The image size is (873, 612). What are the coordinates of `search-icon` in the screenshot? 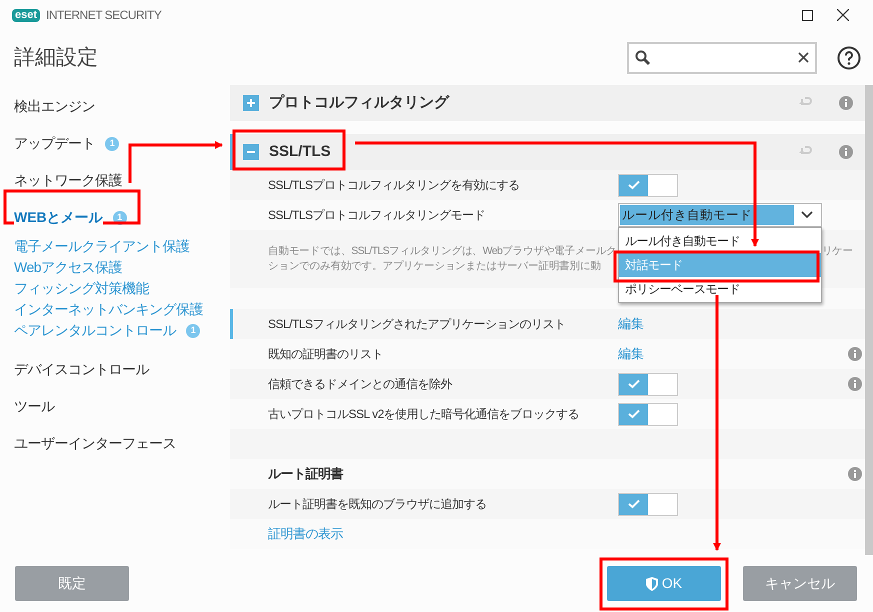 It's located at (643, 58).